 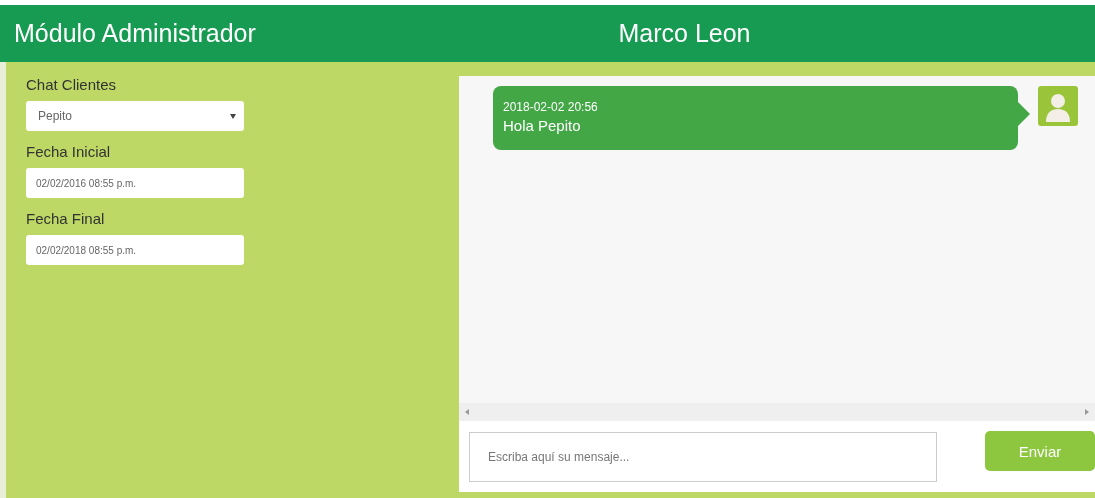 What do you see at coordinates (684, 33) in the screenshot?
I see `user-name: Marco Leon` at bounding box center [684, 33].